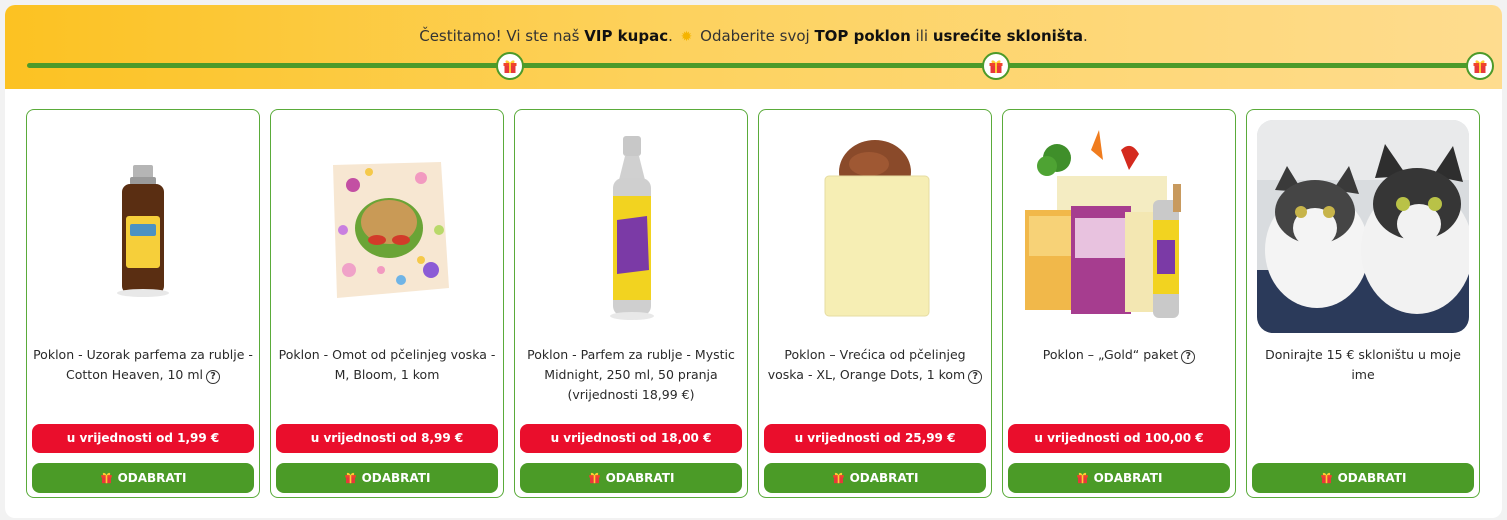 The image size is (1507, 520). I want to click on banner-text-3: Odaberite svoj, so click(755, 36).